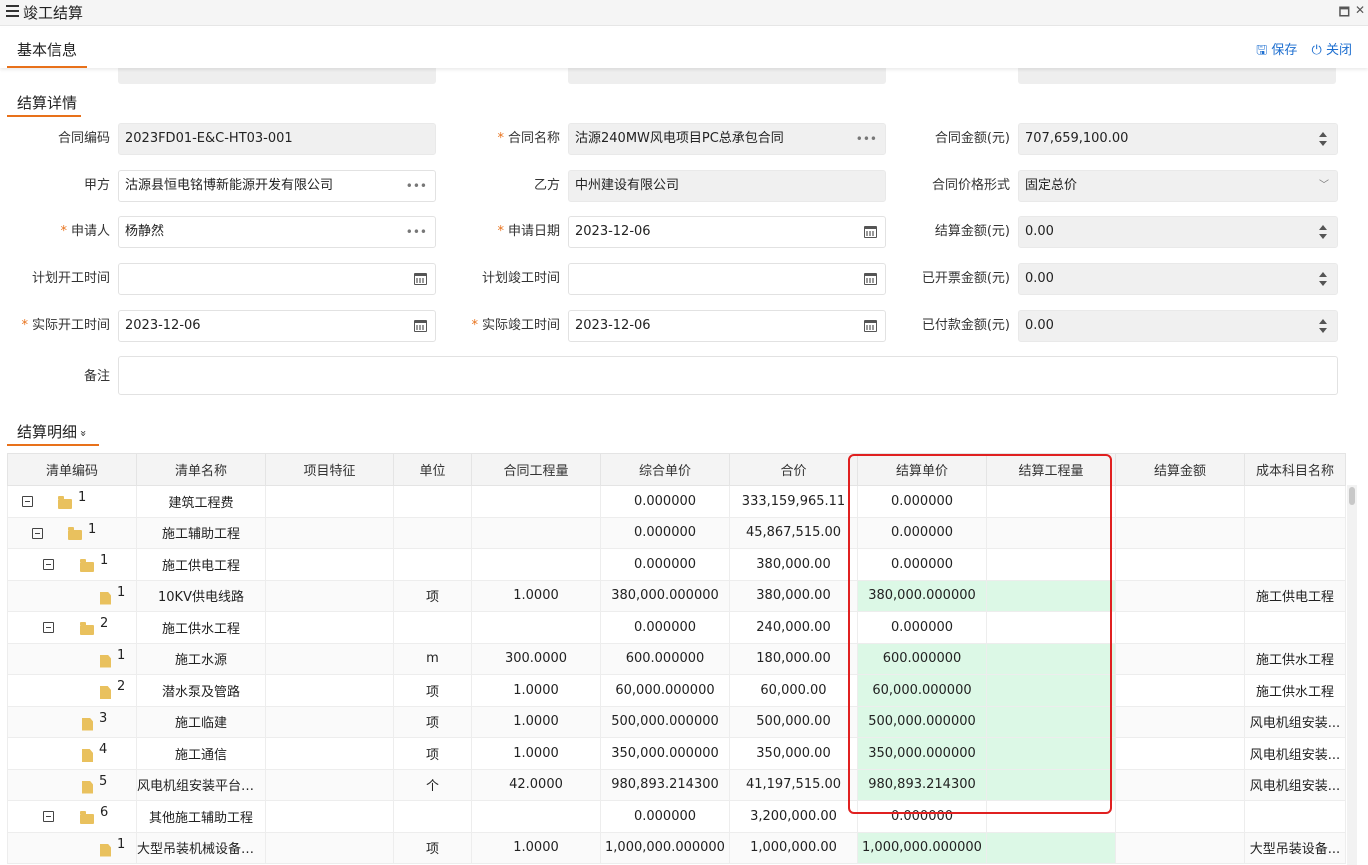 This screenshot has width=1368, height=865. I want to click on tree-cell: 4, so click(72, 753).